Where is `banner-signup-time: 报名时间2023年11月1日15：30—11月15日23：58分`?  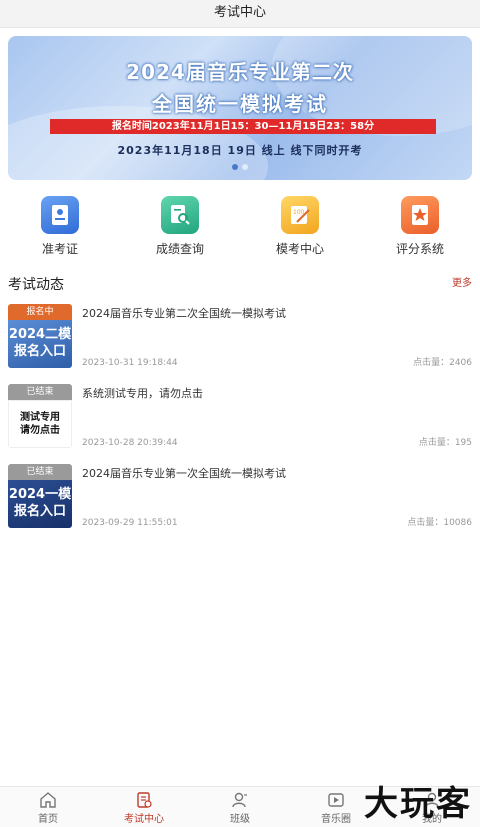 banner-signup-time: 报名时间2023年11月1日15：30—11月15日23：58分 is located at coordinates (243, 126).